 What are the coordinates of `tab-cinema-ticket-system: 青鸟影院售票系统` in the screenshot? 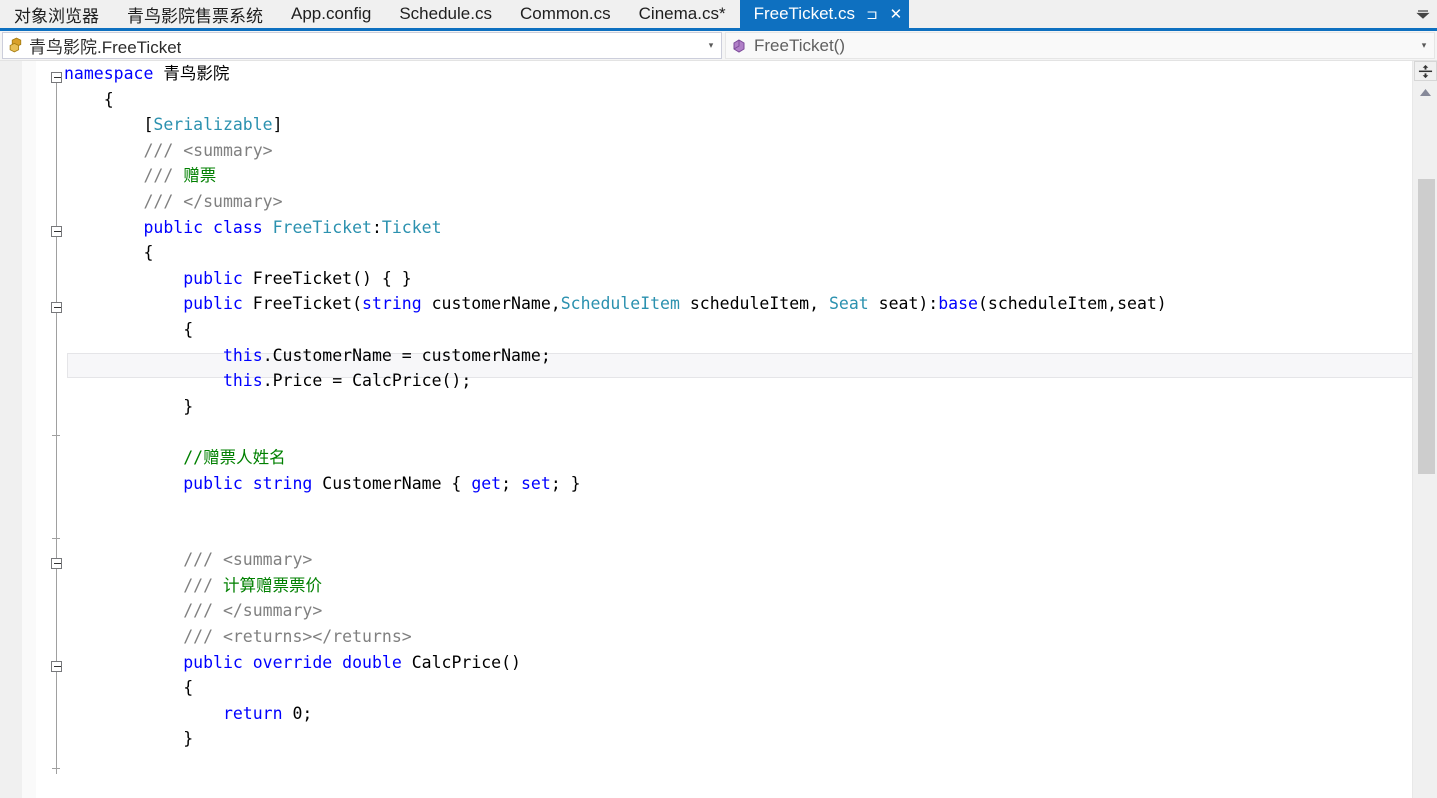 It's located at (195, 14).